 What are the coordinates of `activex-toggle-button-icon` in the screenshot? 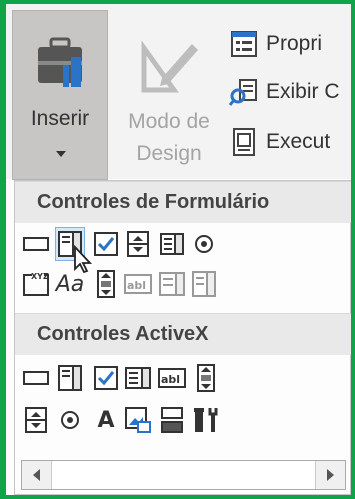 It's located at (172, 420).